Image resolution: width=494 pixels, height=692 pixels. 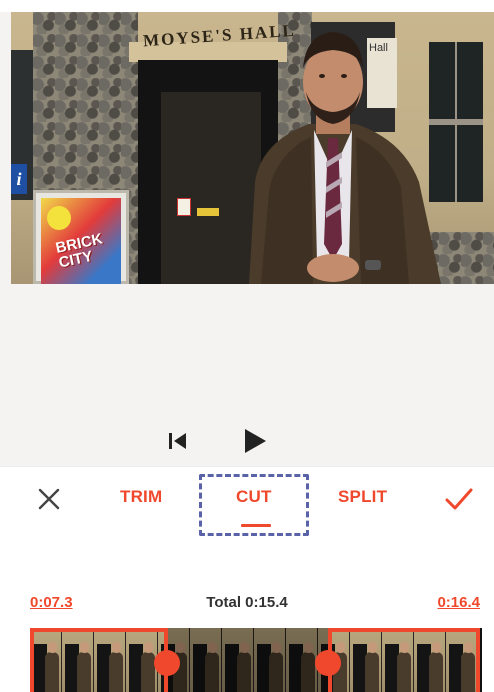 I want to click on cut-start-handle, so click(x=167, y=663).